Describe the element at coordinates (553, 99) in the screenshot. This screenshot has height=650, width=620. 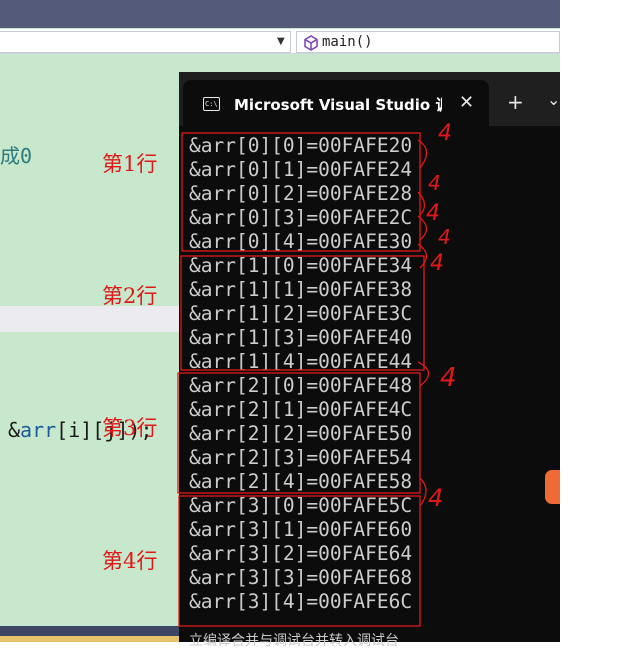
I see `chevron-down-icon: ⌄` at that location.